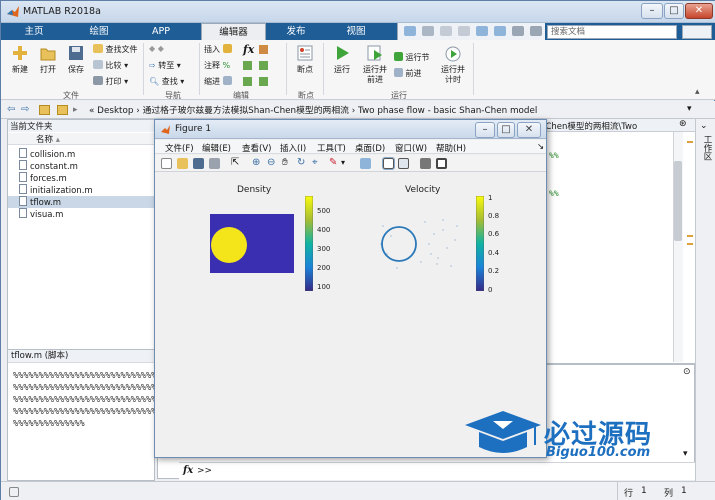 This screenshot has width=715, height=500. What do you see at coordinates (263, 81) in the screenshot?
I see `decrease-indent-icon` at bounding box center [263, 81].